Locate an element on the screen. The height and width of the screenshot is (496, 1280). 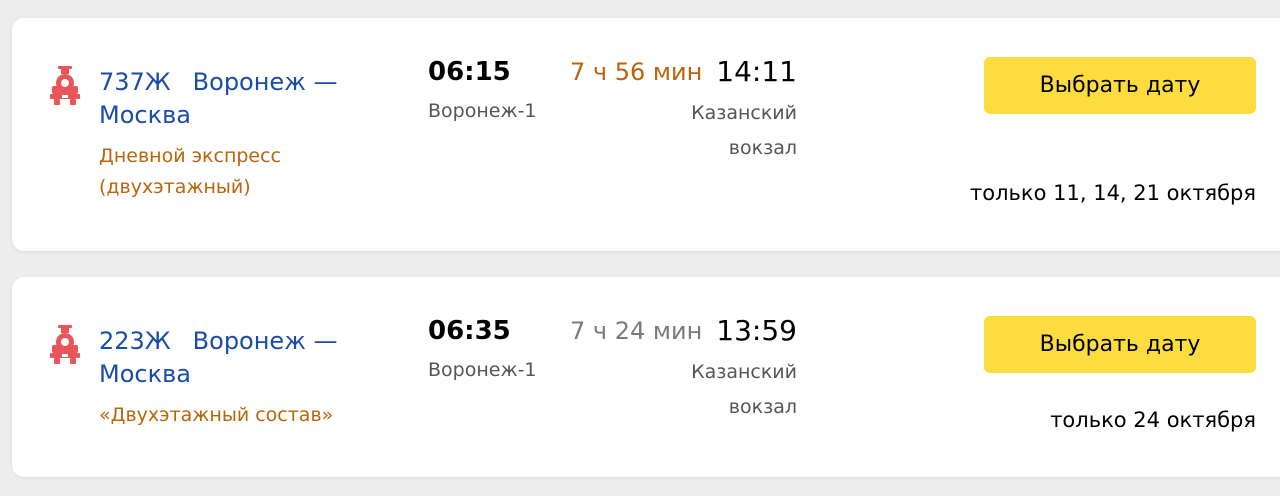
train-name: Дневной экспресс (двухэтажный) is located at coordinates (190, 171).